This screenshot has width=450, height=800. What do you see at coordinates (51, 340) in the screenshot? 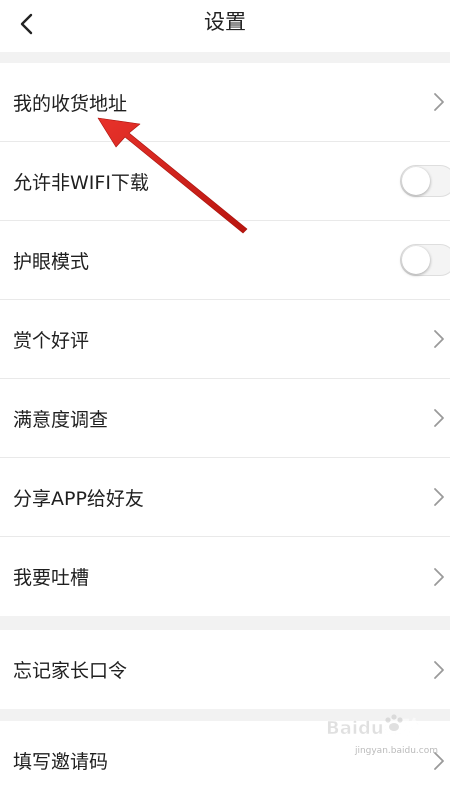
I see `settings-item-label: 赏个好评` at bounding box center [51, 340].